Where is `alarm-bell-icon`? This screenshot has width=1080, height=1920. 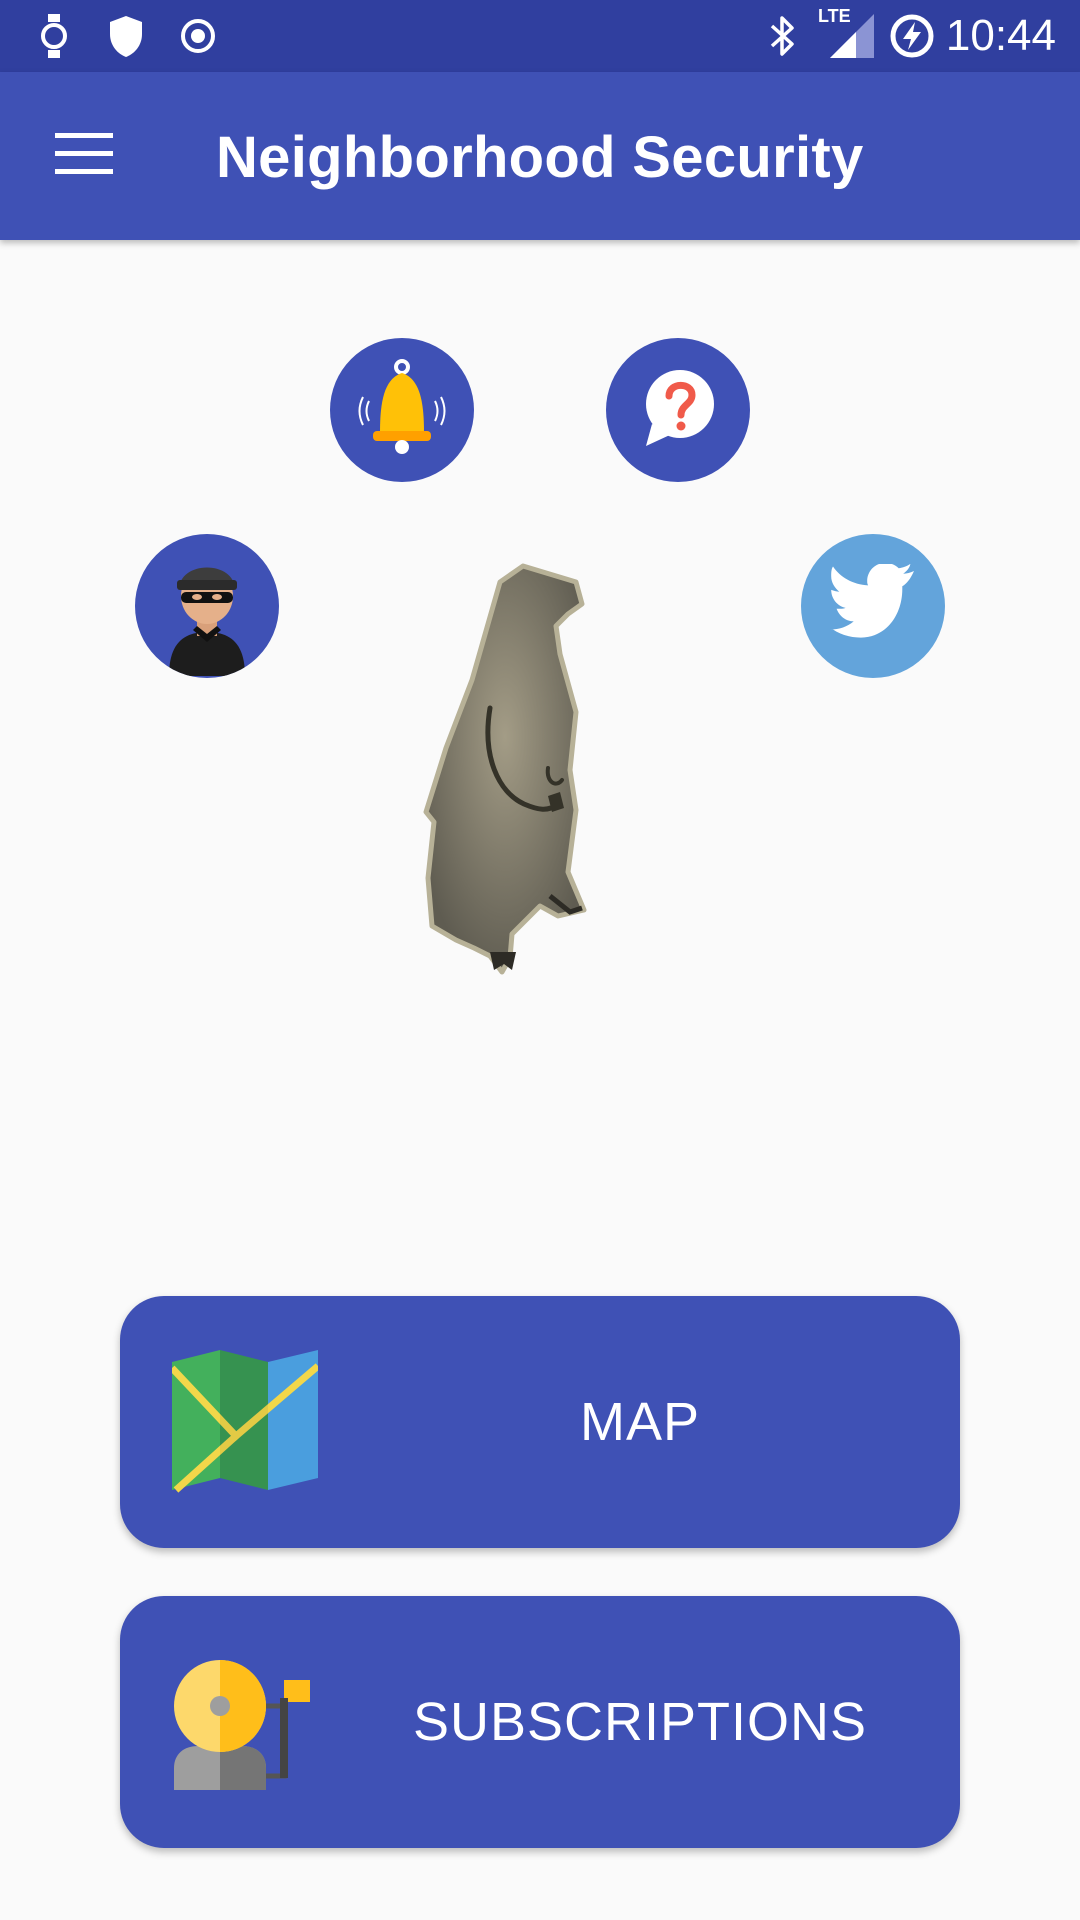 alarm-bell-icon is located at coordinates (245, 1722).